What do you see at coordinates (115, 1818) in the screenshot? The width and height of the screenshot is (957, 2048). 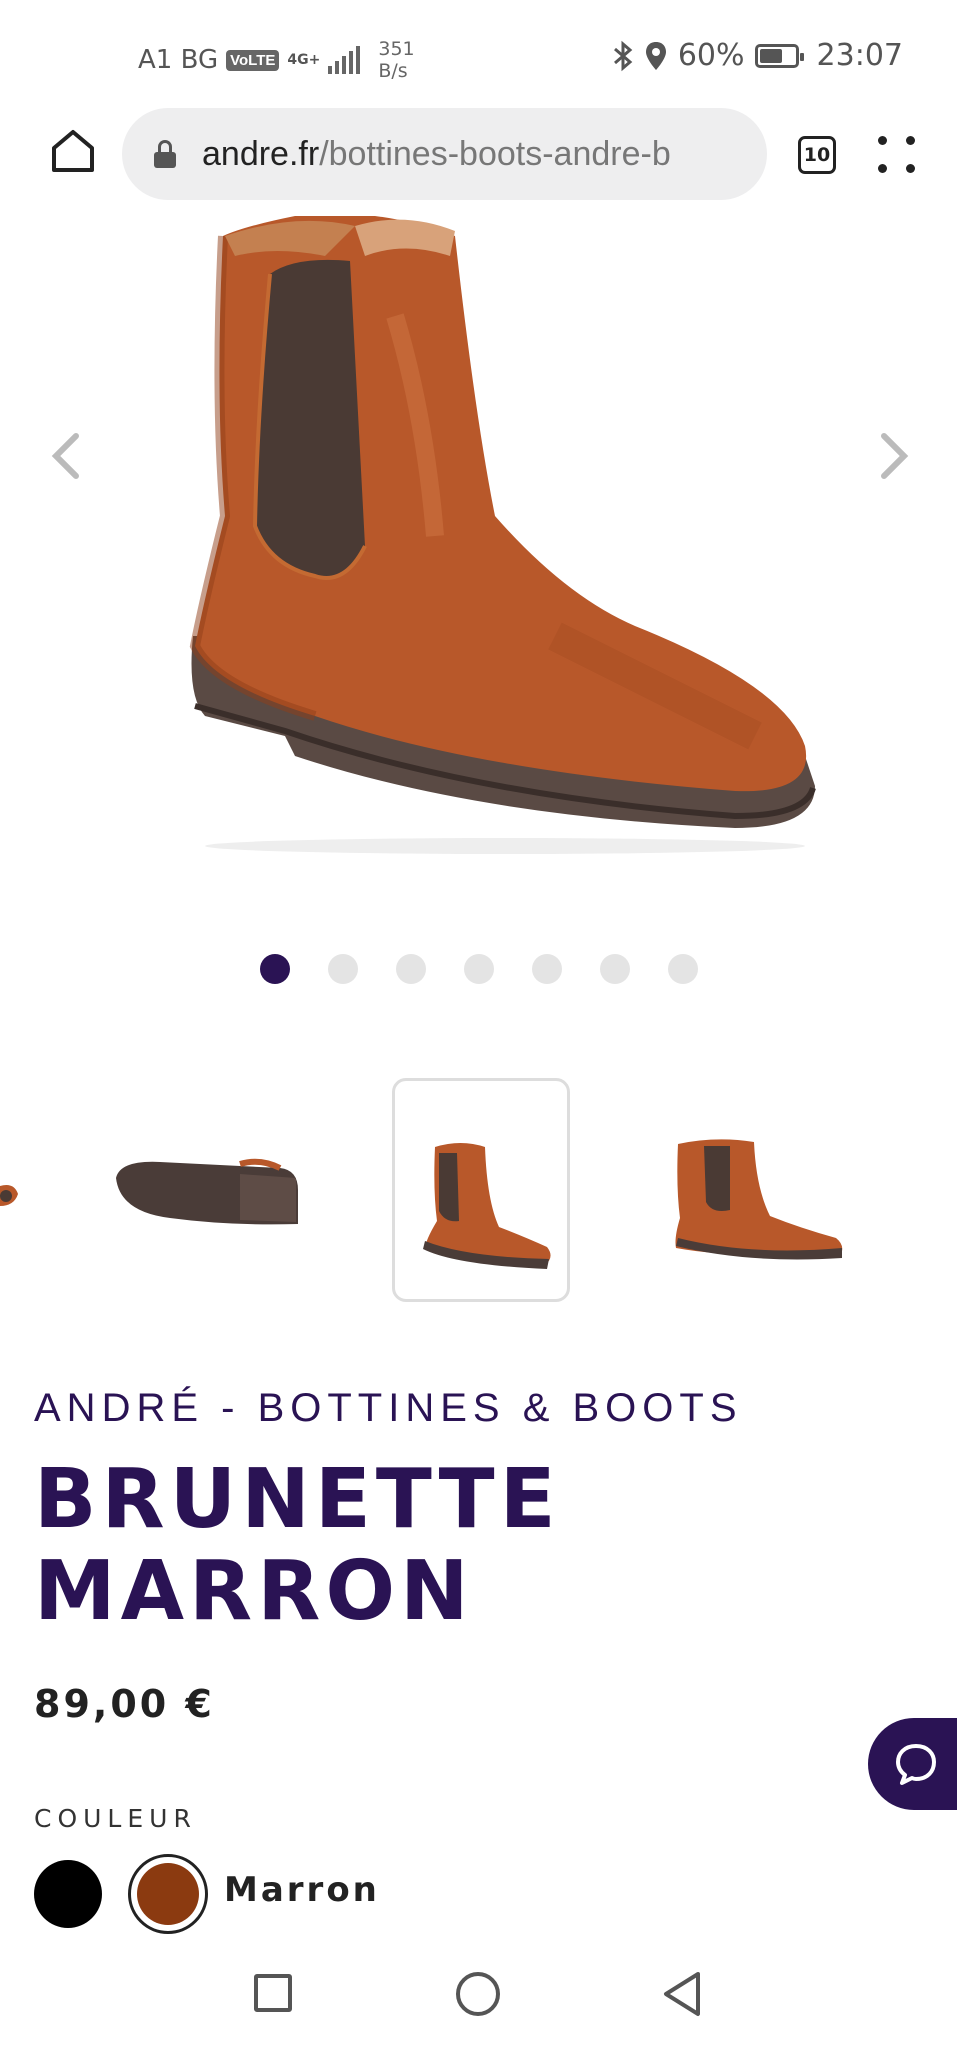 I see `color-label: COULEUR` at bounding box center [115, 1818].